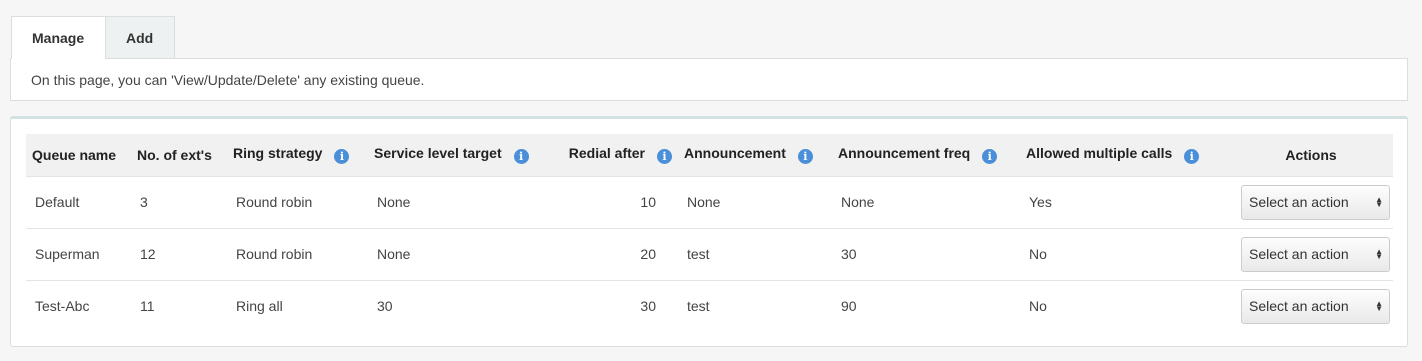 The image size is (1422, 361). Describe the element at coordinates (849, 306) in the screenshot. I see `cell-announcement-freq: 90` at that location.